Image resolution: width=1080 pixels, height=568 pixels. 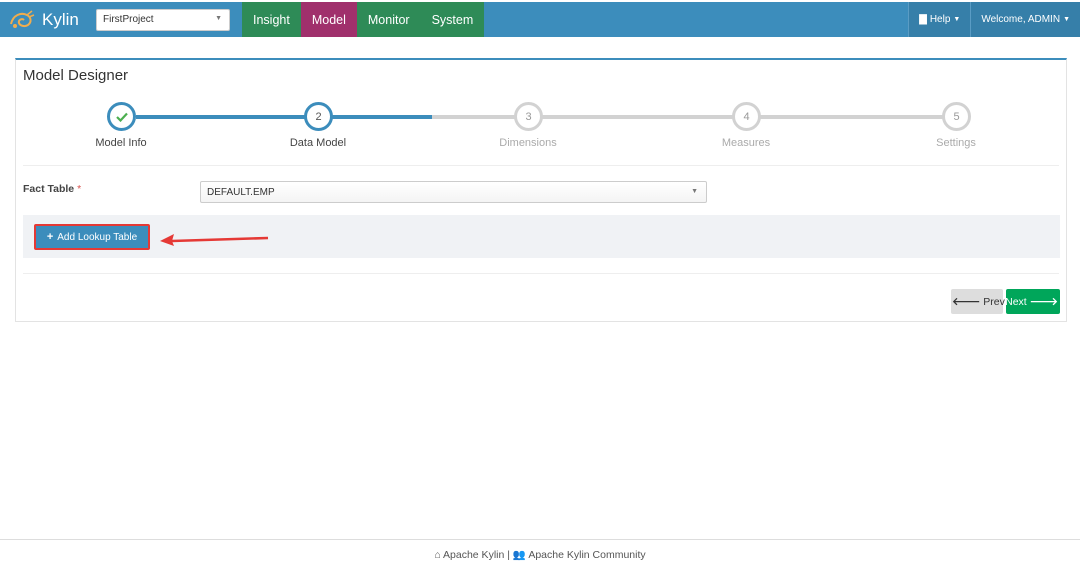 I want to click on project-select-value: FirstProject, so click(x=128, y=19).